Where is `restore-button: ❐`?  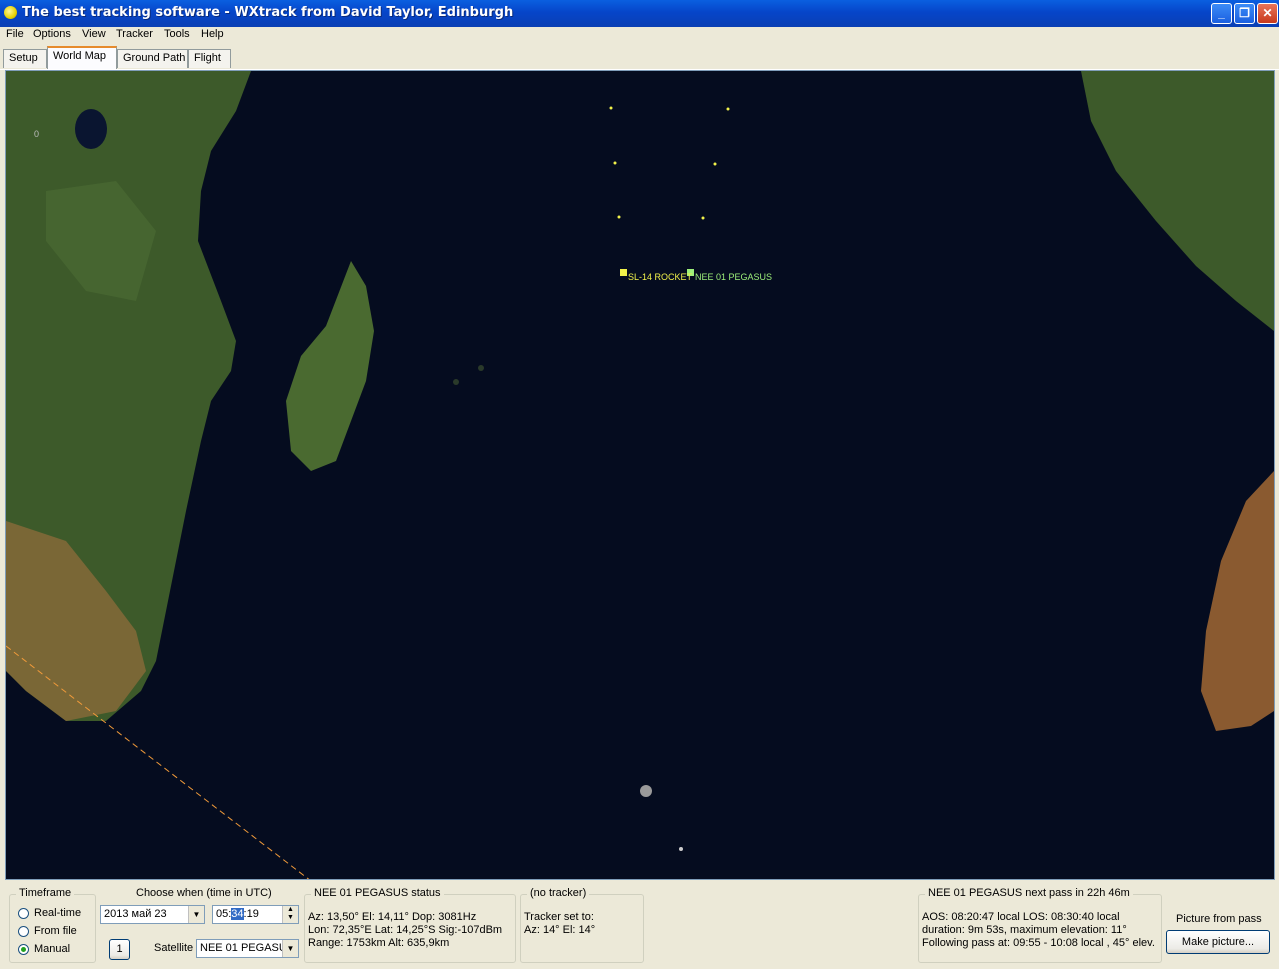
restore-button: ❐ is located at coordinates (1244, 13).